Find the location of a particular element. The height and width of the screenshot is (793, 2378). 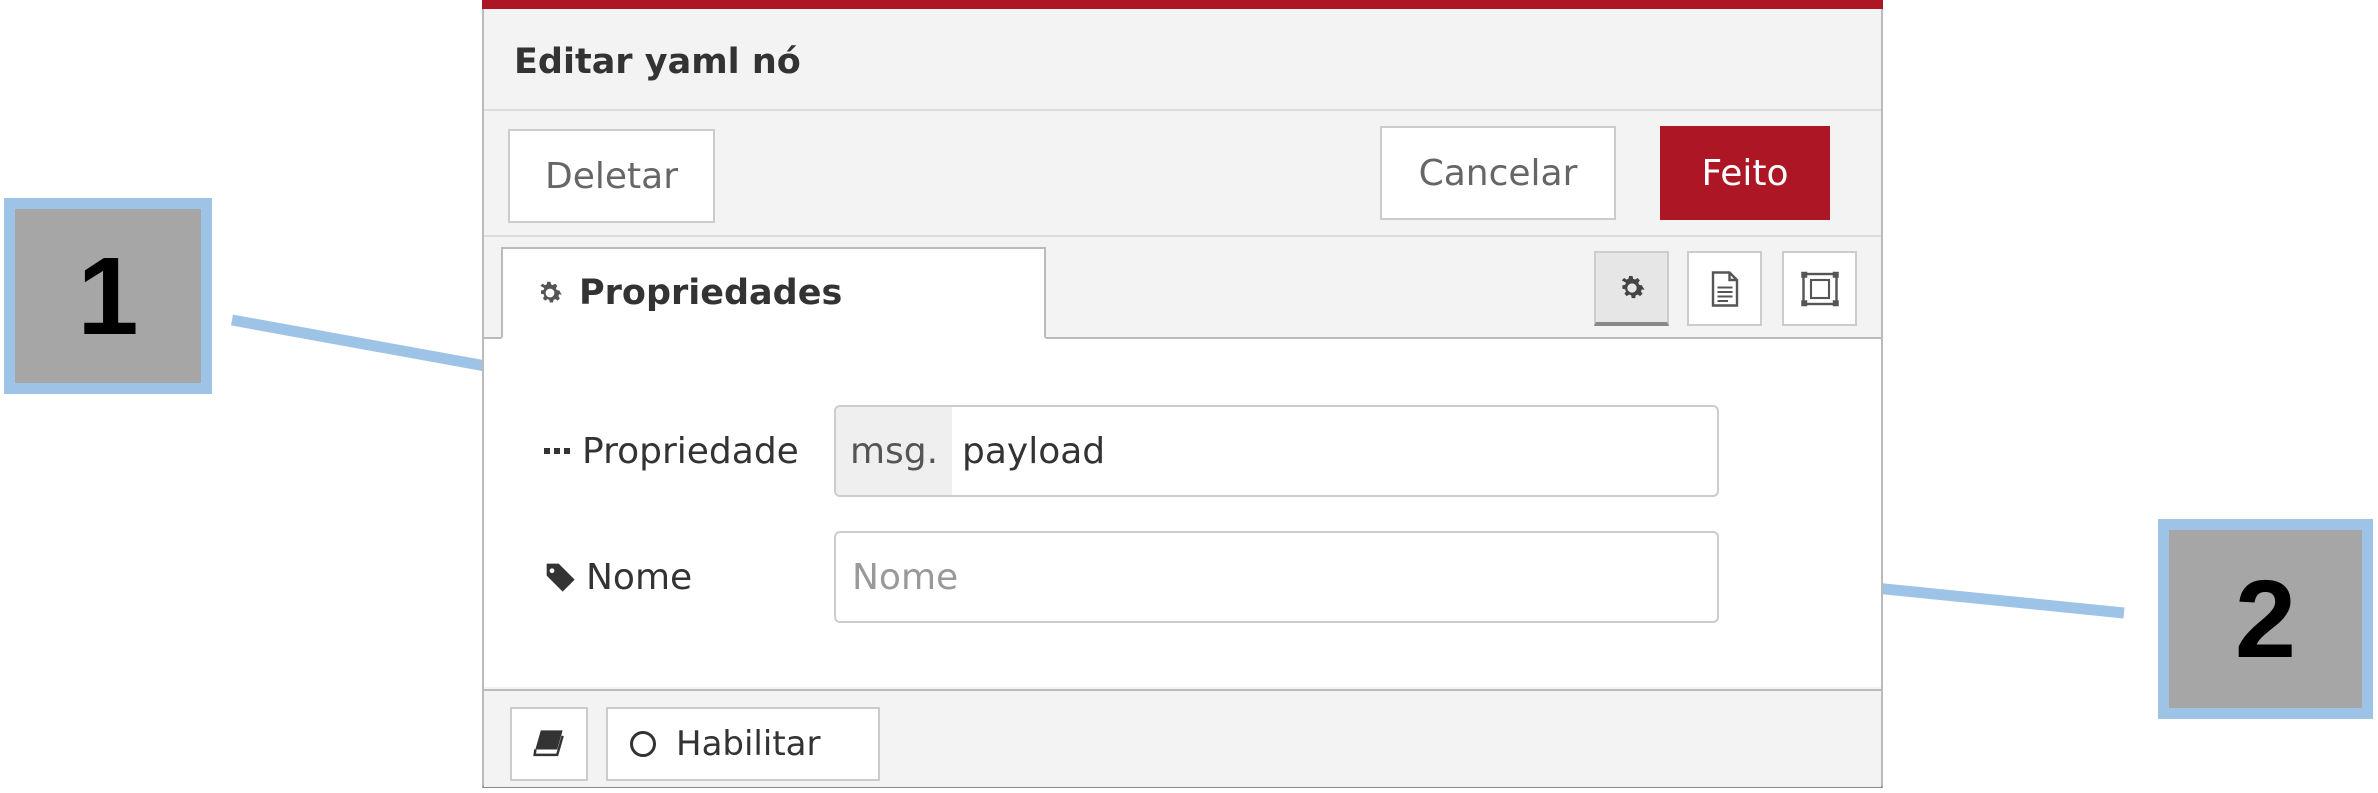

property-label-text: Propriedade is located at coordinates (690, 451).